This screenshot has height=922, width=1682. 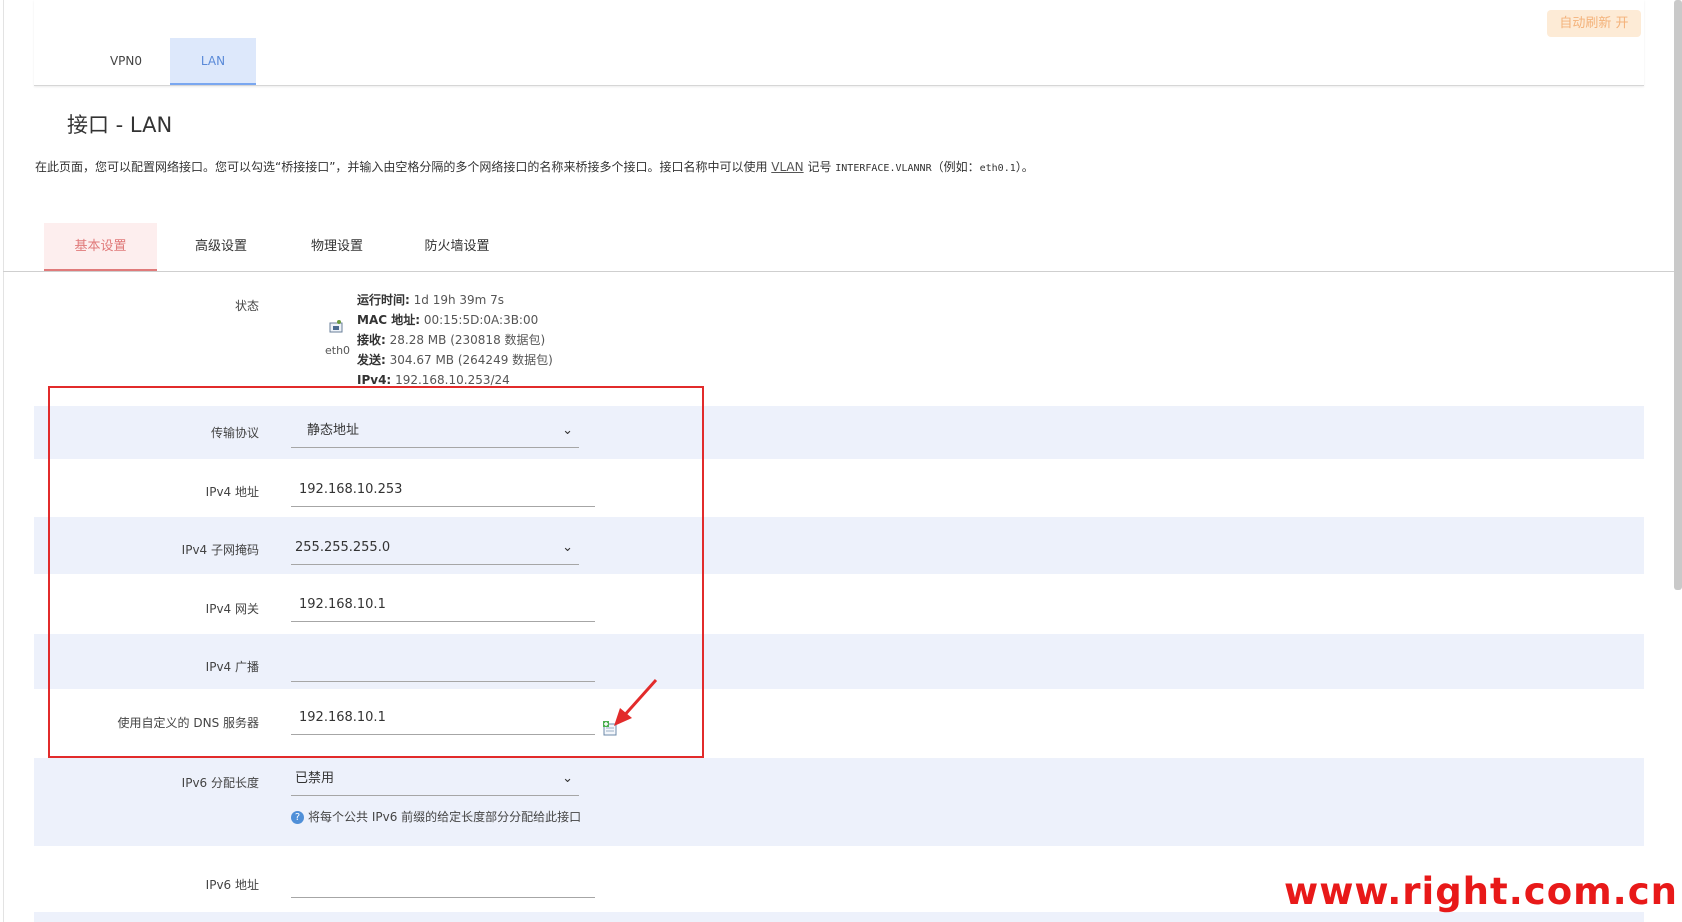 I want to click on vertical-scrollbar, so click(x=1678, y=295).